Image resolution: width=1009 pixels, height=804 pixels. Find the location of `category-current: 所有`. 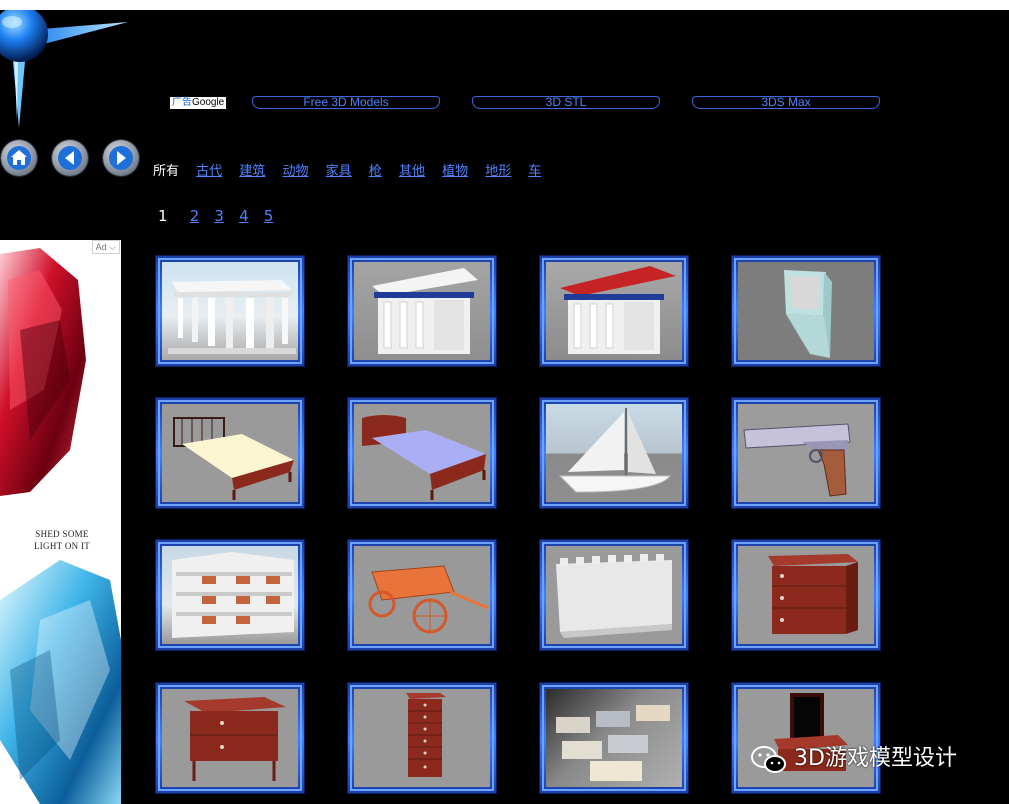

category-current: 所有 is located at coordinates (166, 171).